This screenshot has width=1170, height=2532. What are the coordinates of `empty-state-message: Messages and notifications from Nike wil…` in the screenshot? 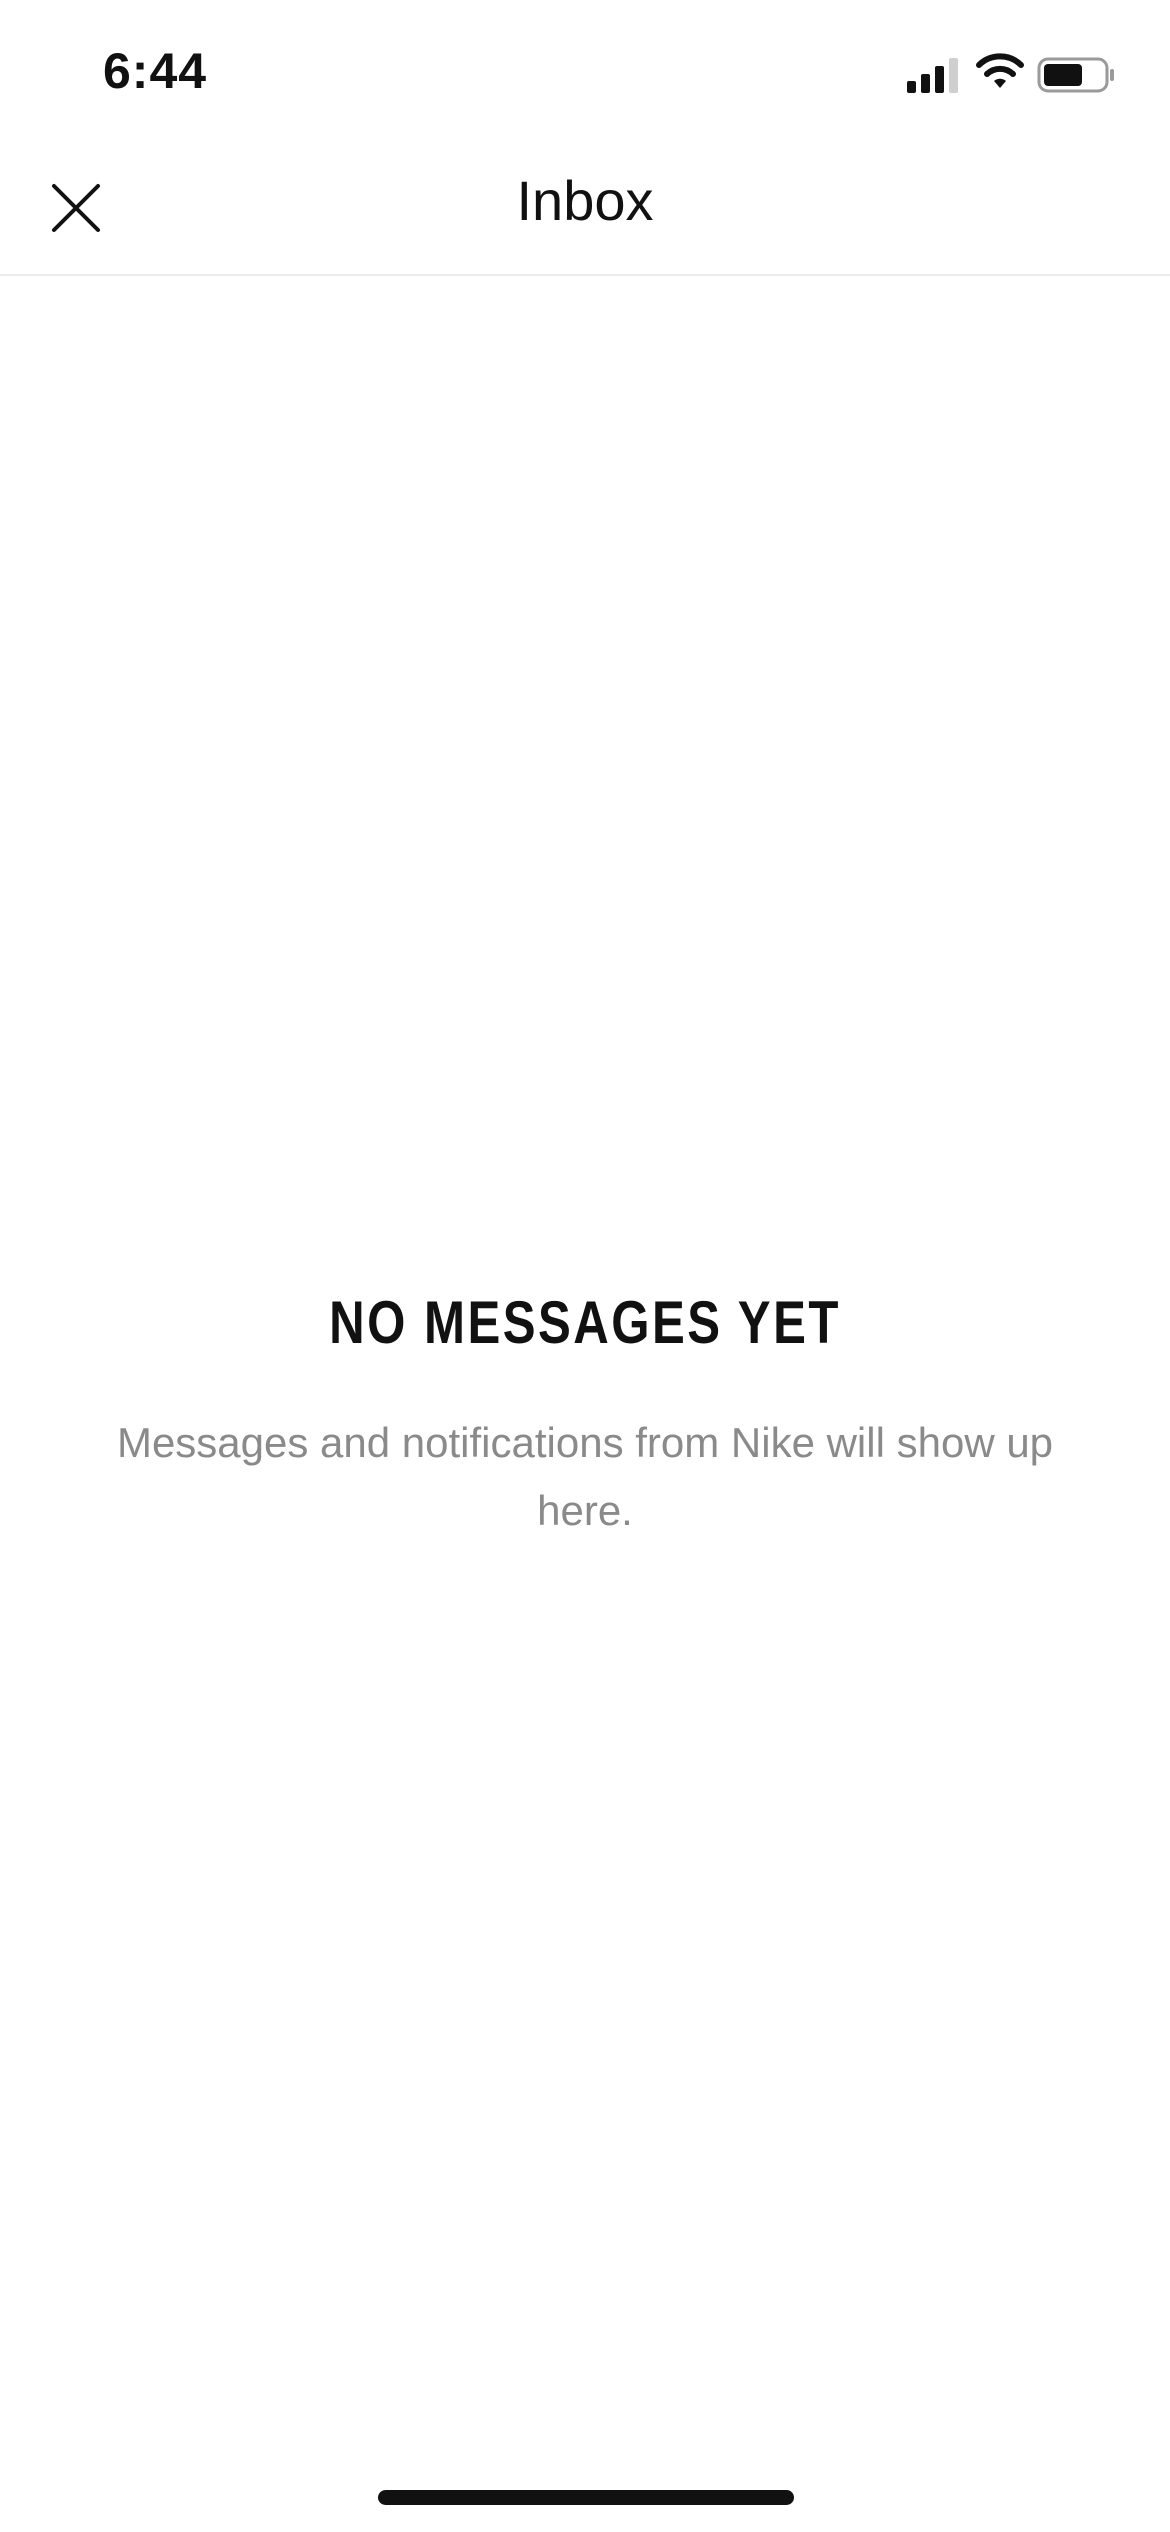 It's located at (585, 1476).